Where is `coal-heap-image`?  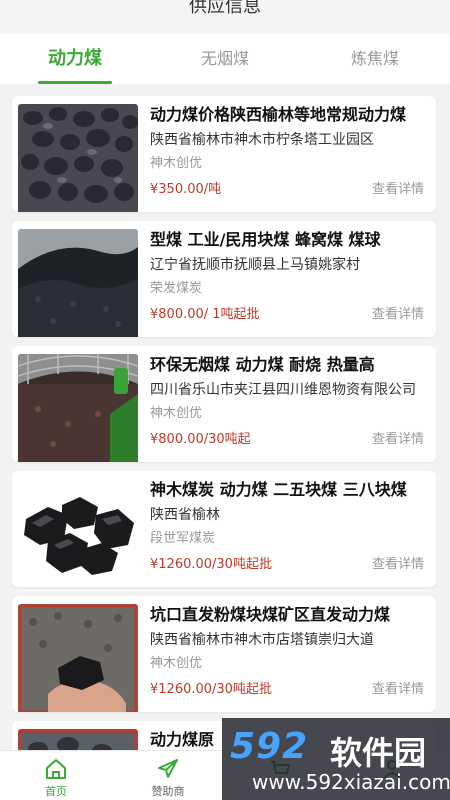
coal-heap-image is located at coordinates (78, 283).